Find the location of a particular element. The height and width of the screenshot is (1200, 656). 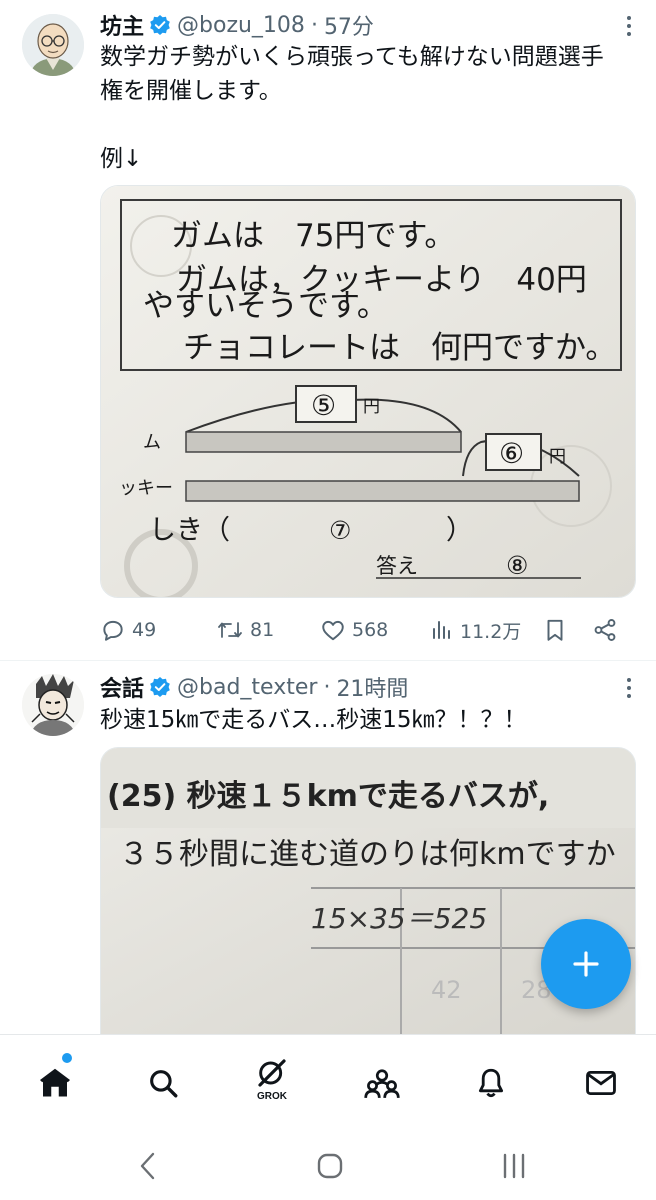

home-icon is located at coordinates (55, 1082).